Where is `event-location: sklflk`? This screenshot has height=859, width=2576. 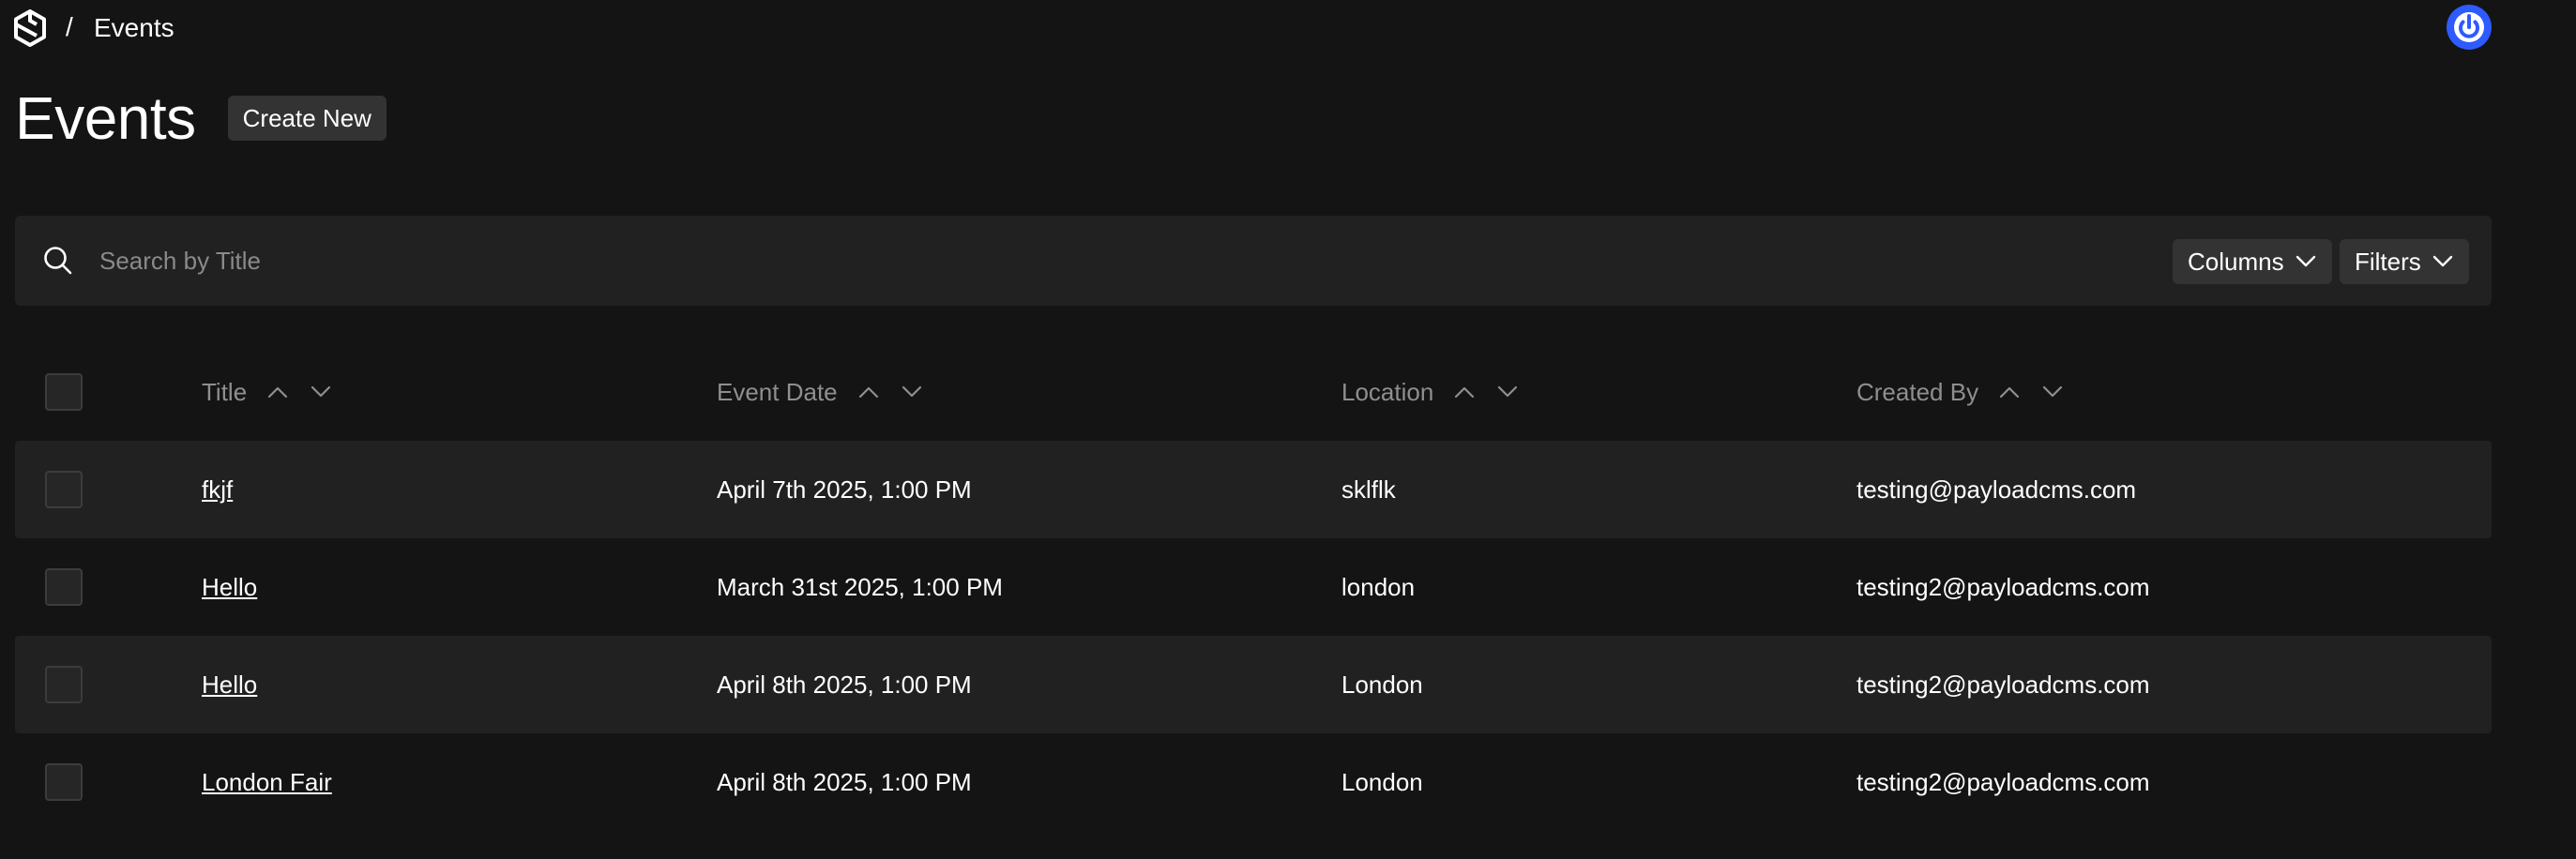
event-location: sklflk is located at coordinates (1368, 489).